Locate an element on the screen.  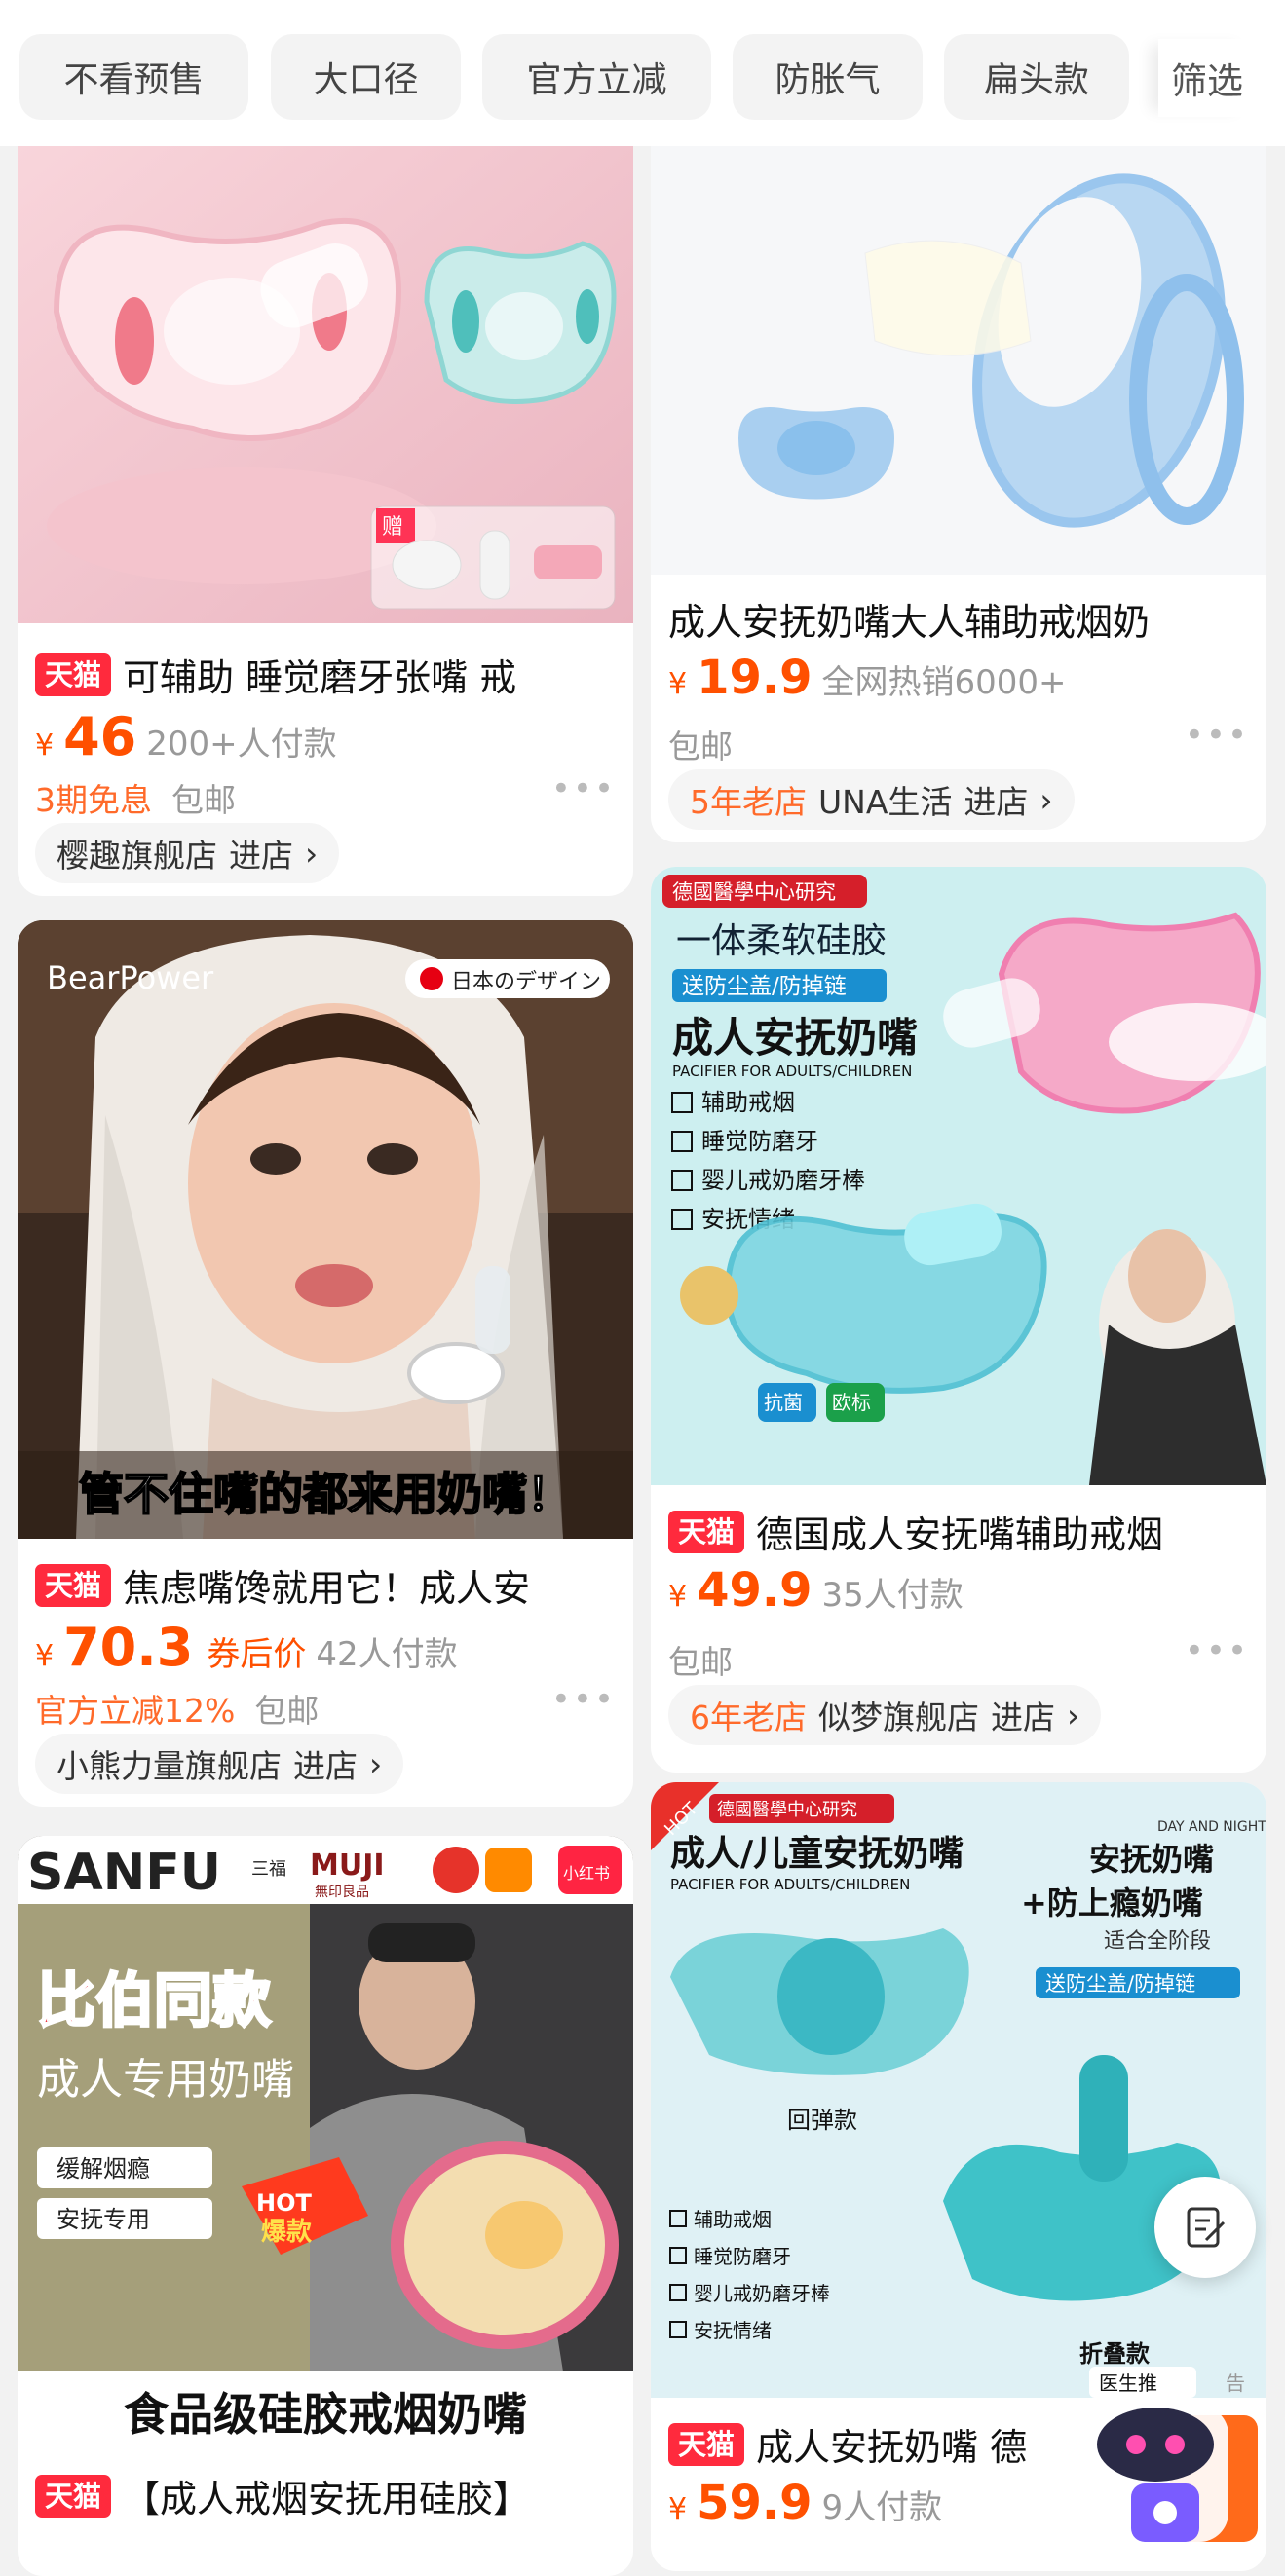
price: ¥70.3 券后价 42人付款 is located at coordinates (246, 1647).